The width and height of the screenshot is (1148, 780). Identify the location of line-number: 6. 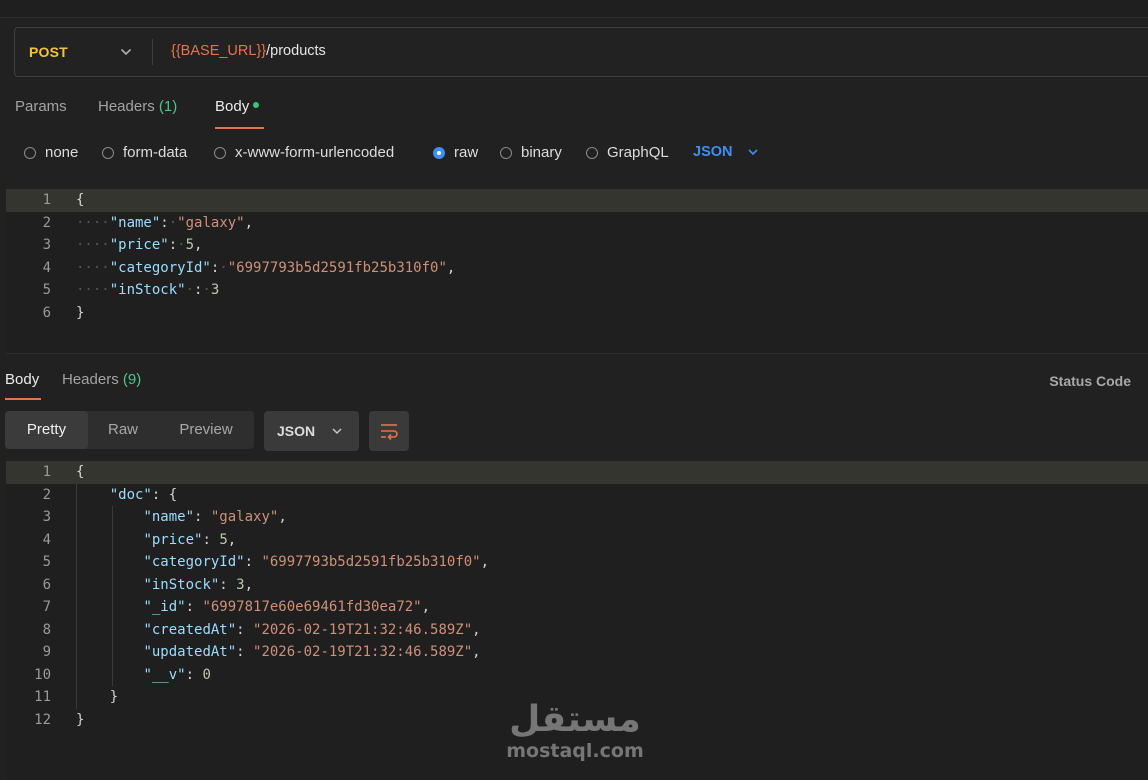
(46, 312).